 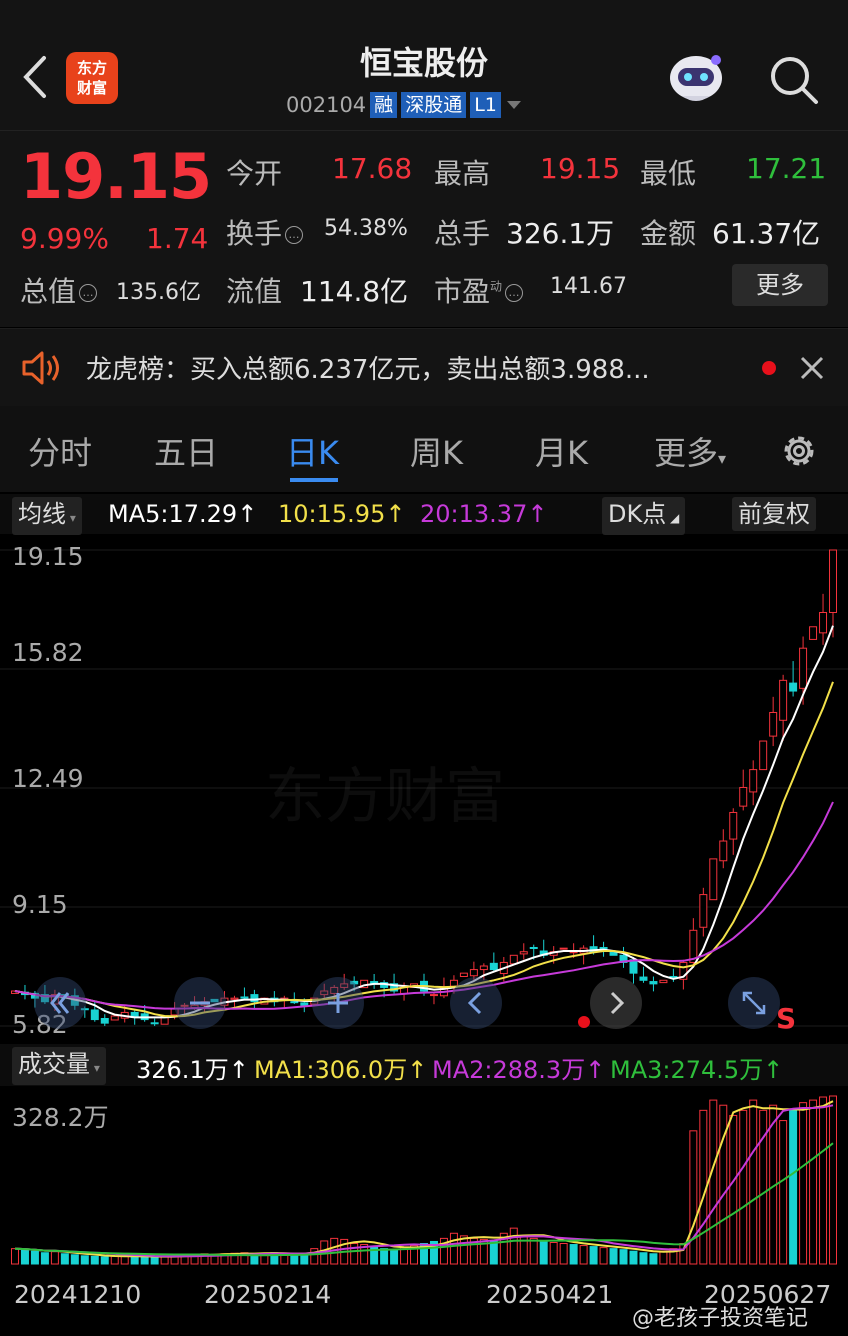 What do you see at coordinates (423, 63) in the screenshot?
I see `stock-name: 恒宝股份` at bounding box center [423, 63].